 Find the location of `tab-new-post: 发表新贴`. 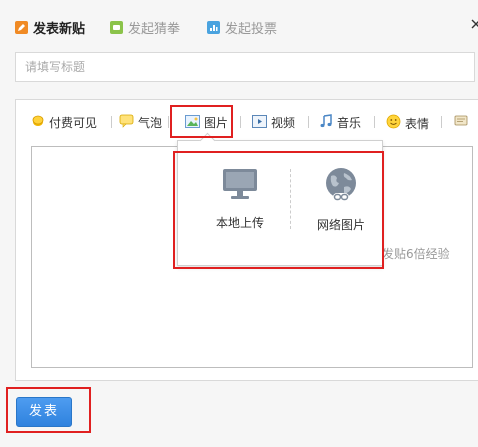

tab-new-post: 发表新贴 is located at coordinates (50, 27).